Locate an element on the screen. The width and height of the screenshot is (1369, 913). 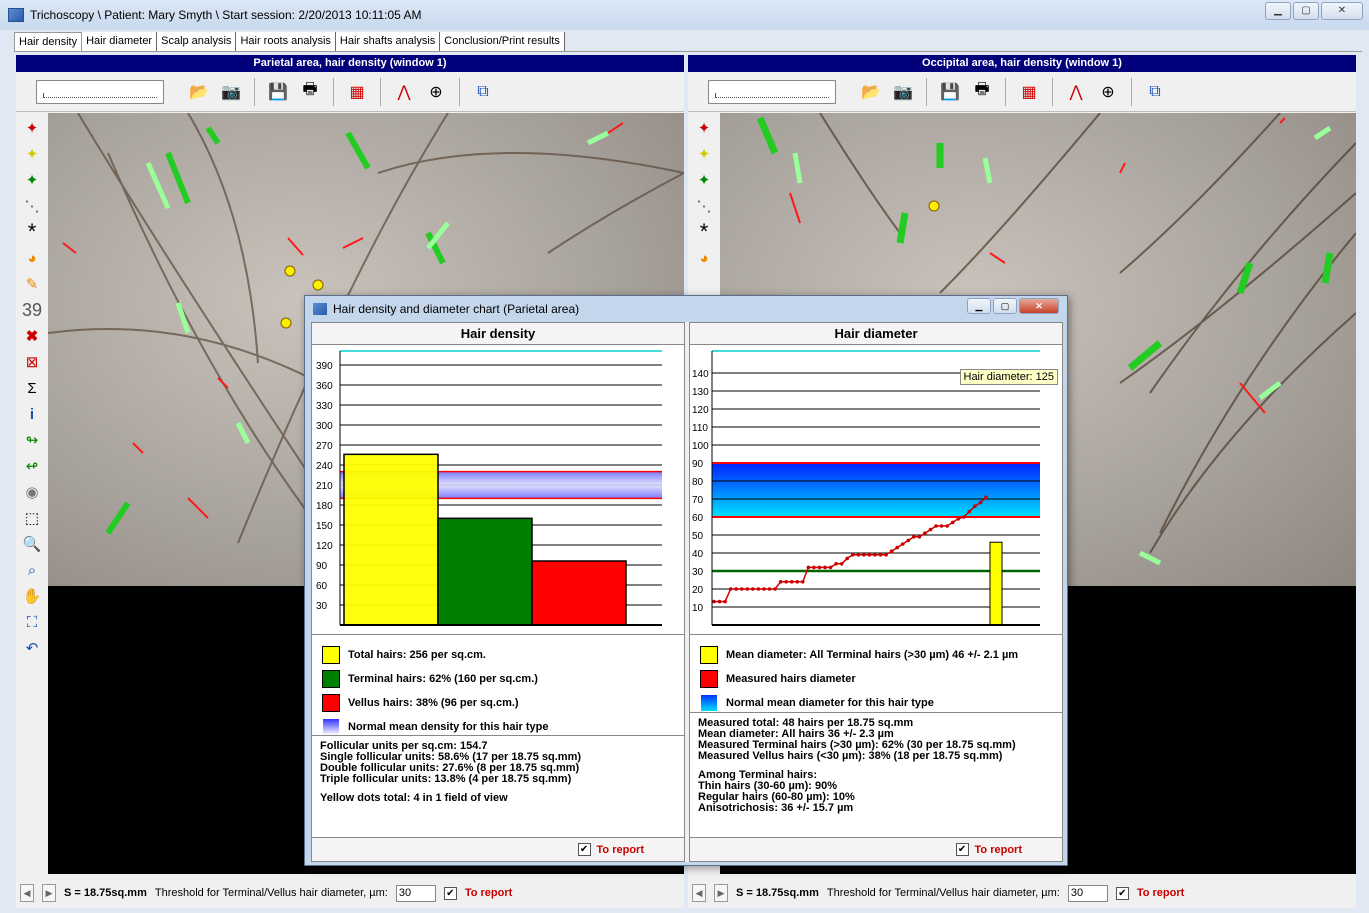
tab-hair-roots-analysis: Hair roots analysis is located at coordinates (286, 42).